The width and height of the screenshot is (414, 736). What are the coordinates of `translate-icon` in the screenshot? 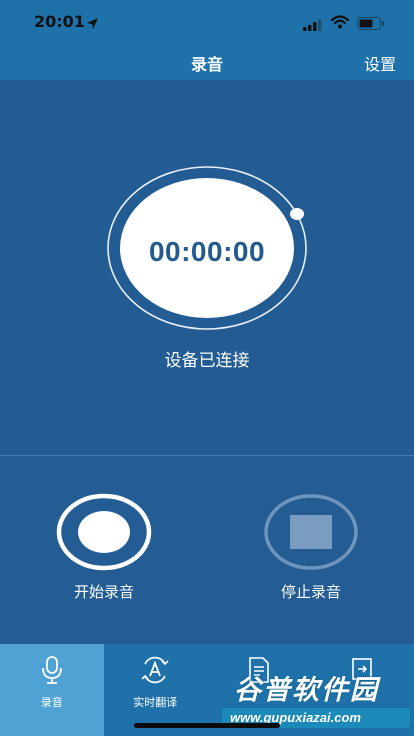 It's located at (155, 672).